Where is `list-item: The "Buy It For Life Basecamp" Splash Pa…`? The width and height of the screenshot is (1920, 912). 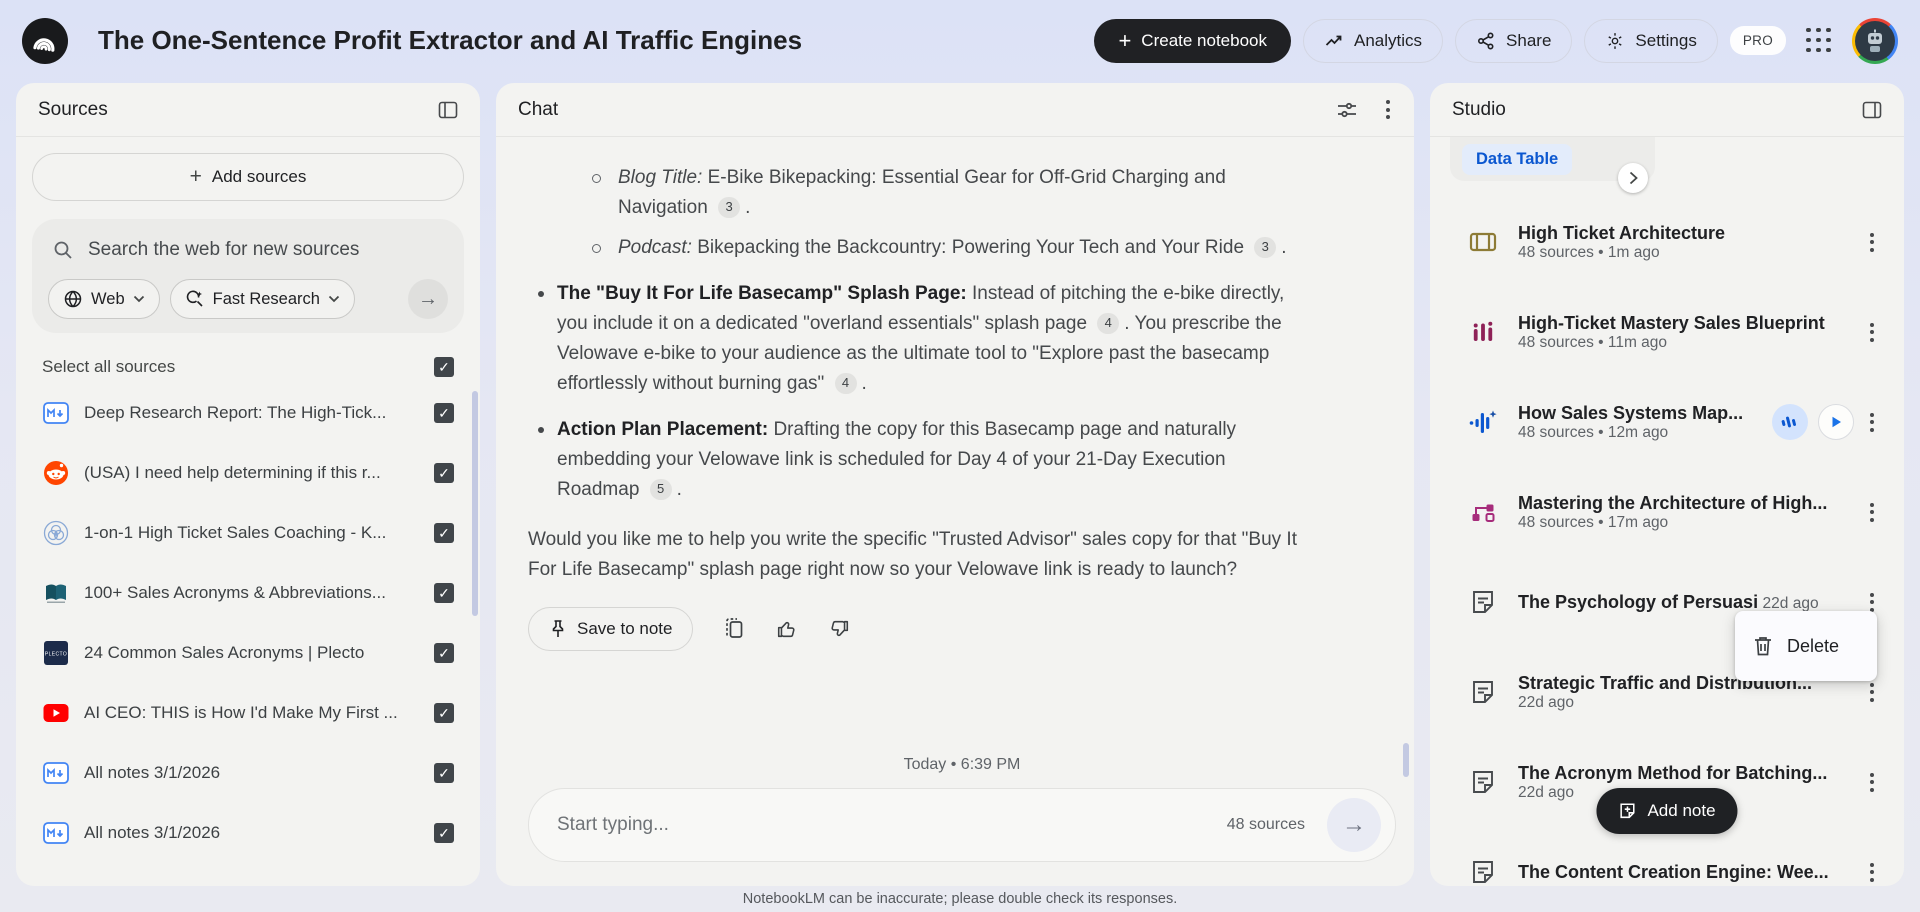 list-item: The "Buy It For Life Basecamp" Splash Pa… is located at coordinates (915, 339).